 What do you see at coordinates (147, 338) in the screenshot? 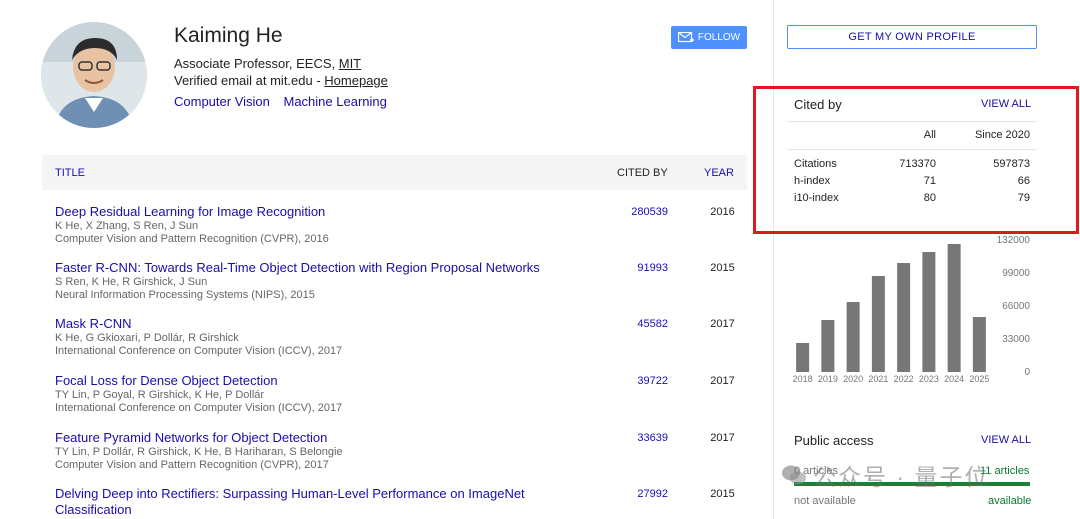
I see `article-authors: K He, G Gkioxari, P Dollár, R Girshick` at bounding box center [147, 338].